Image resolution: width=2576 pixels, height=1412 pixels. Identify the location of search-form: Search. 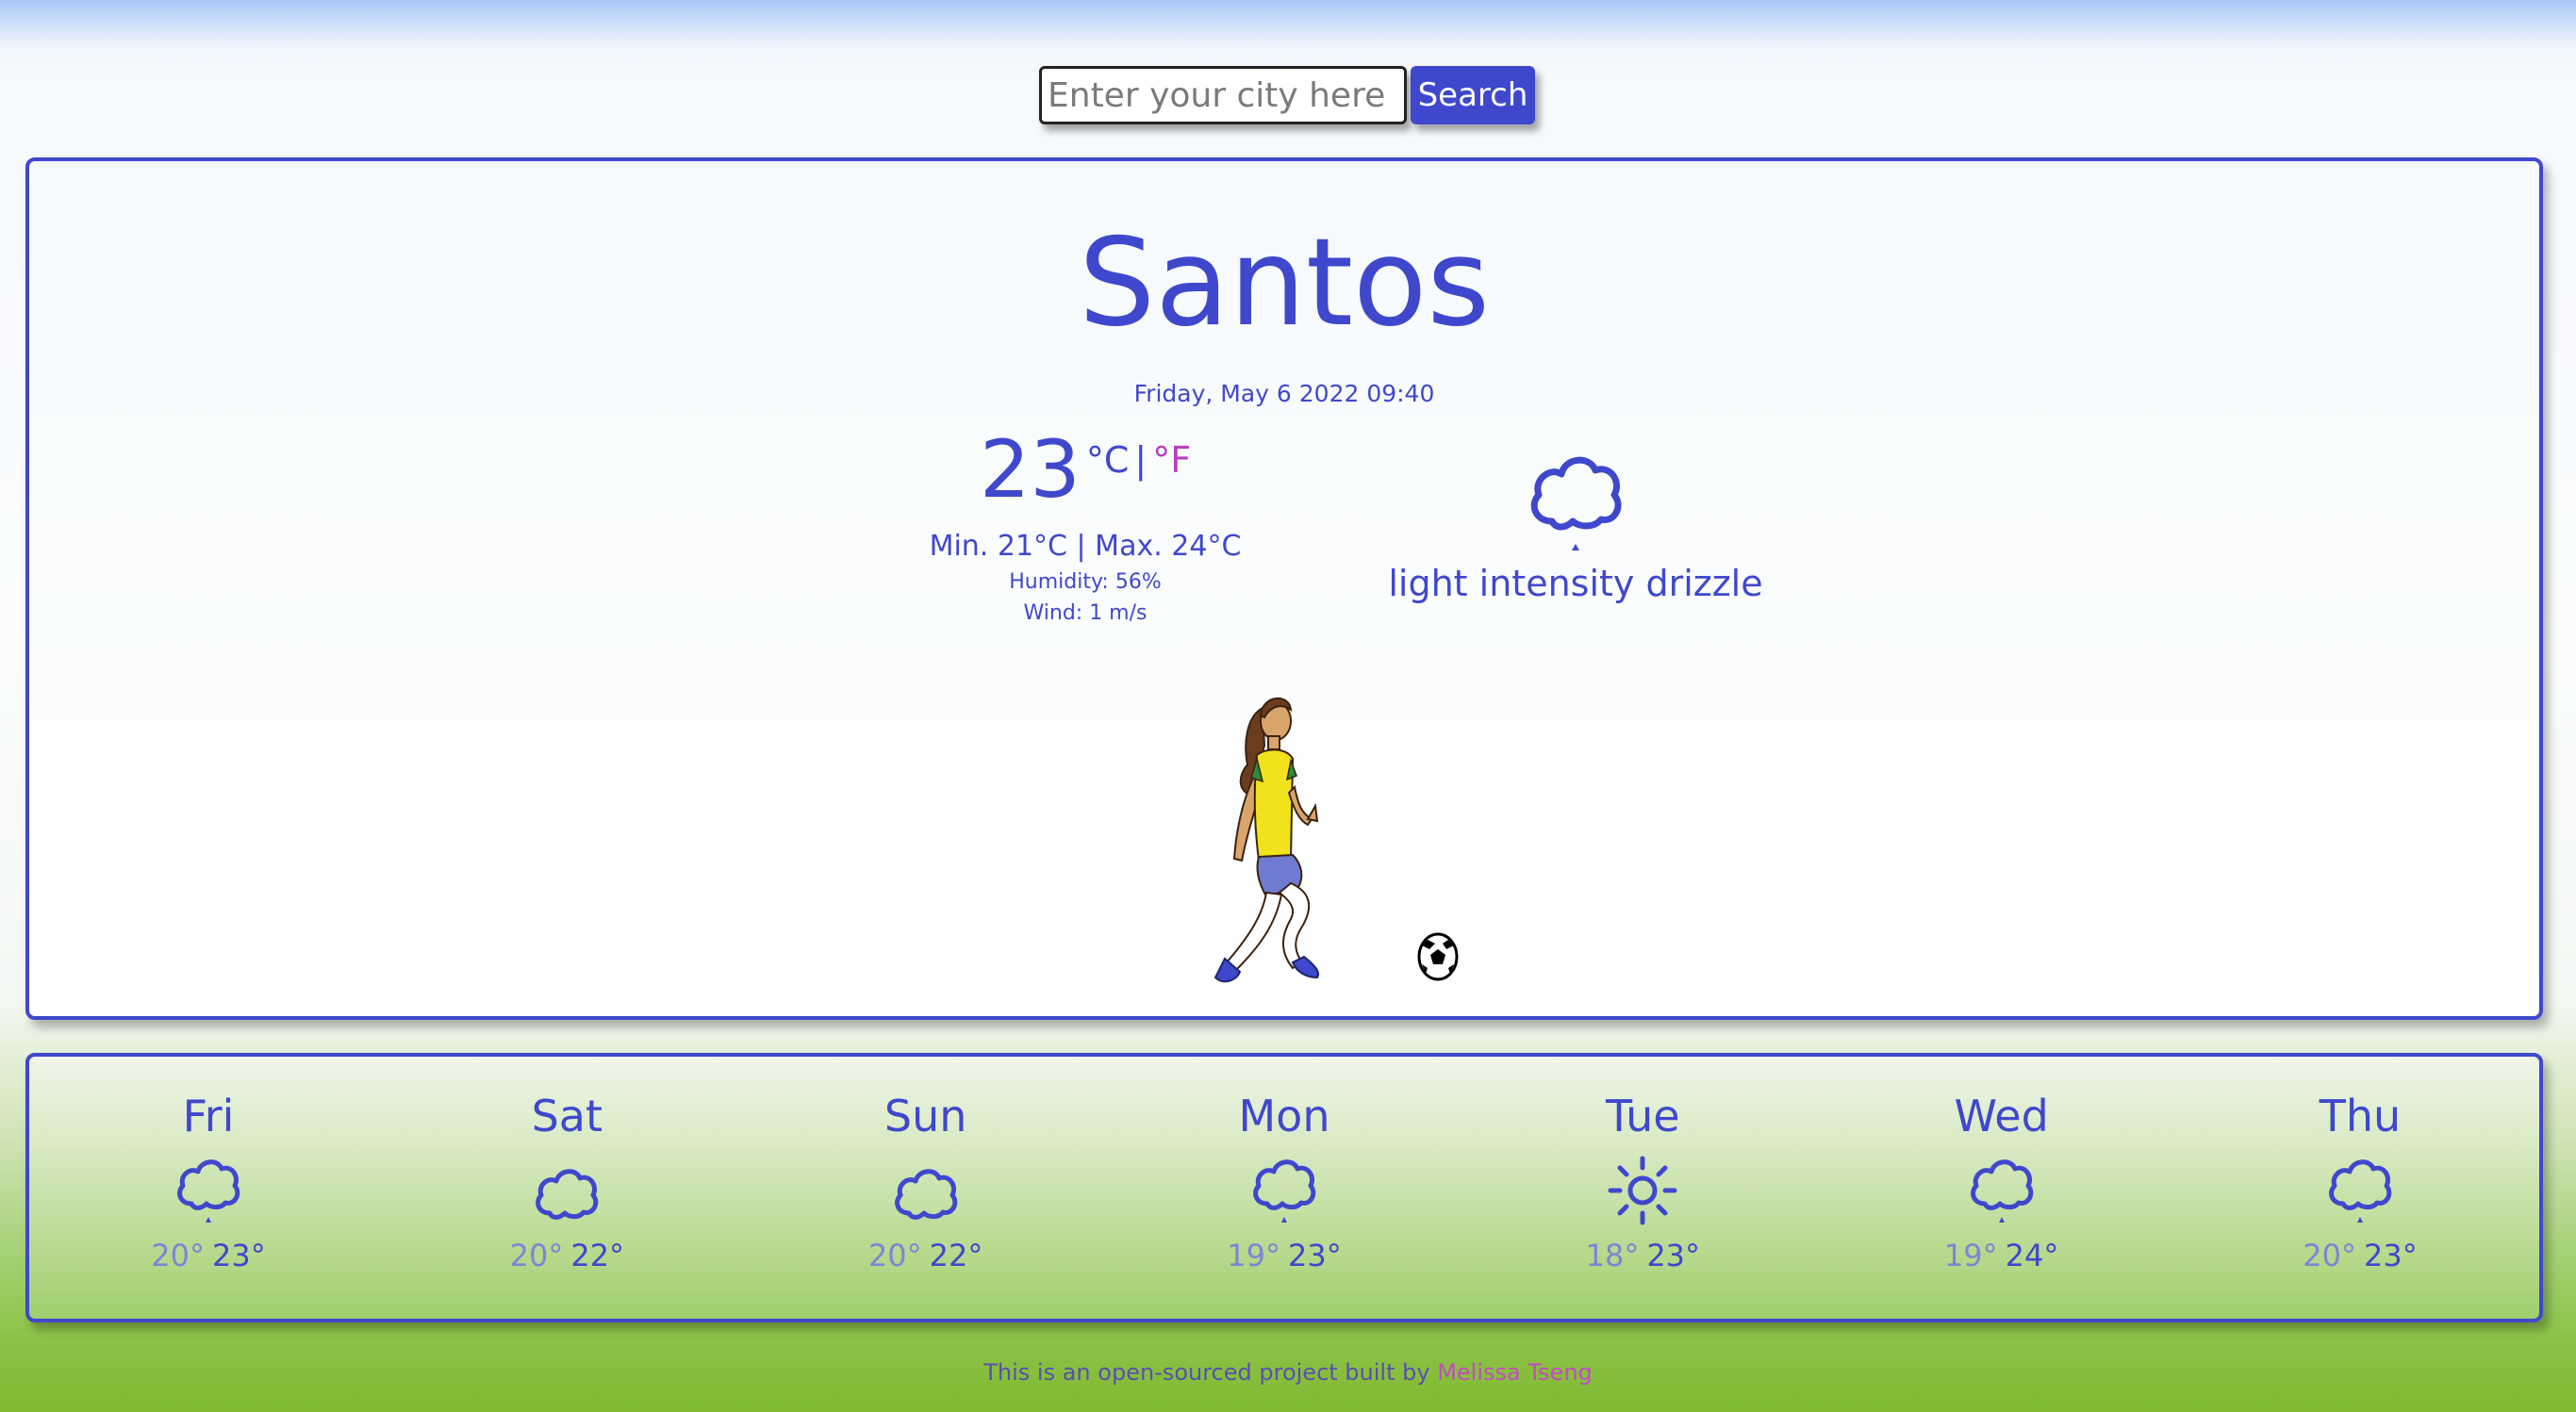
(1287, 95).